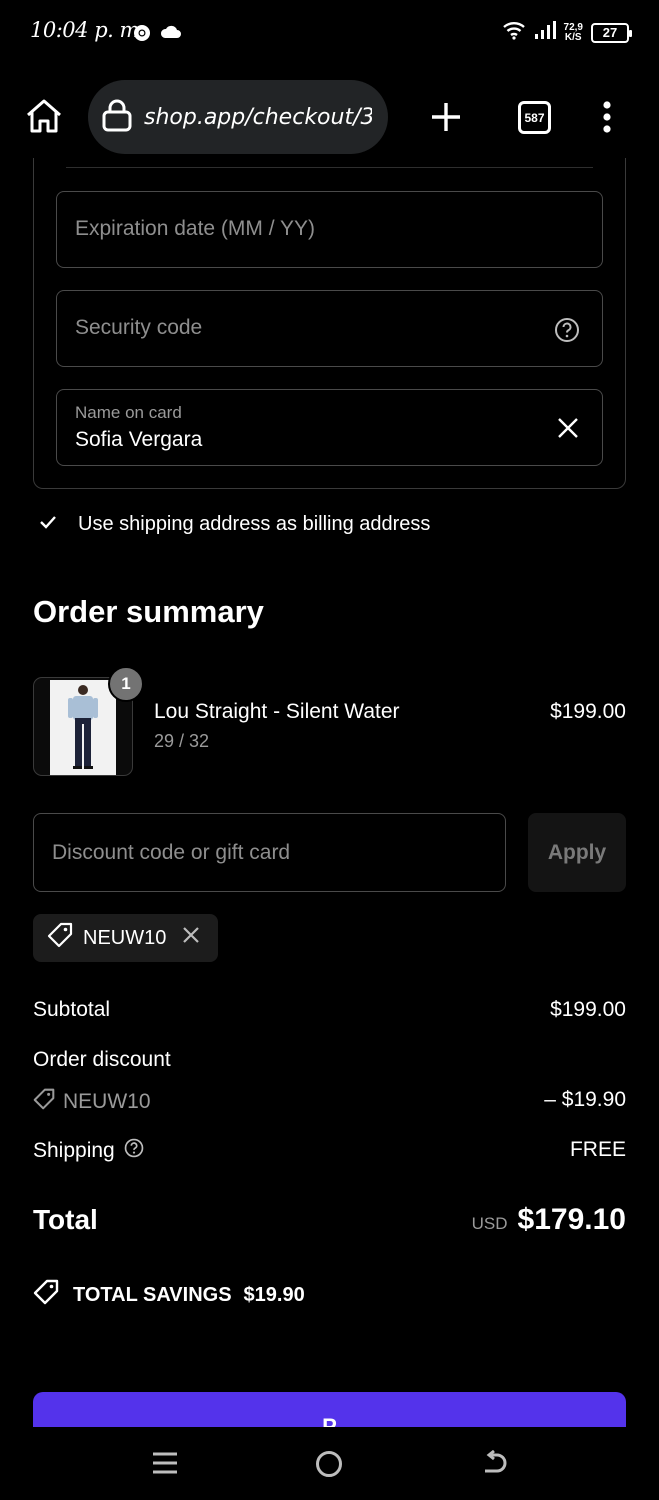 The height and width of the screenshot is (1500, 659). I want to click on security-code-field: Security code, so click(329, 328).